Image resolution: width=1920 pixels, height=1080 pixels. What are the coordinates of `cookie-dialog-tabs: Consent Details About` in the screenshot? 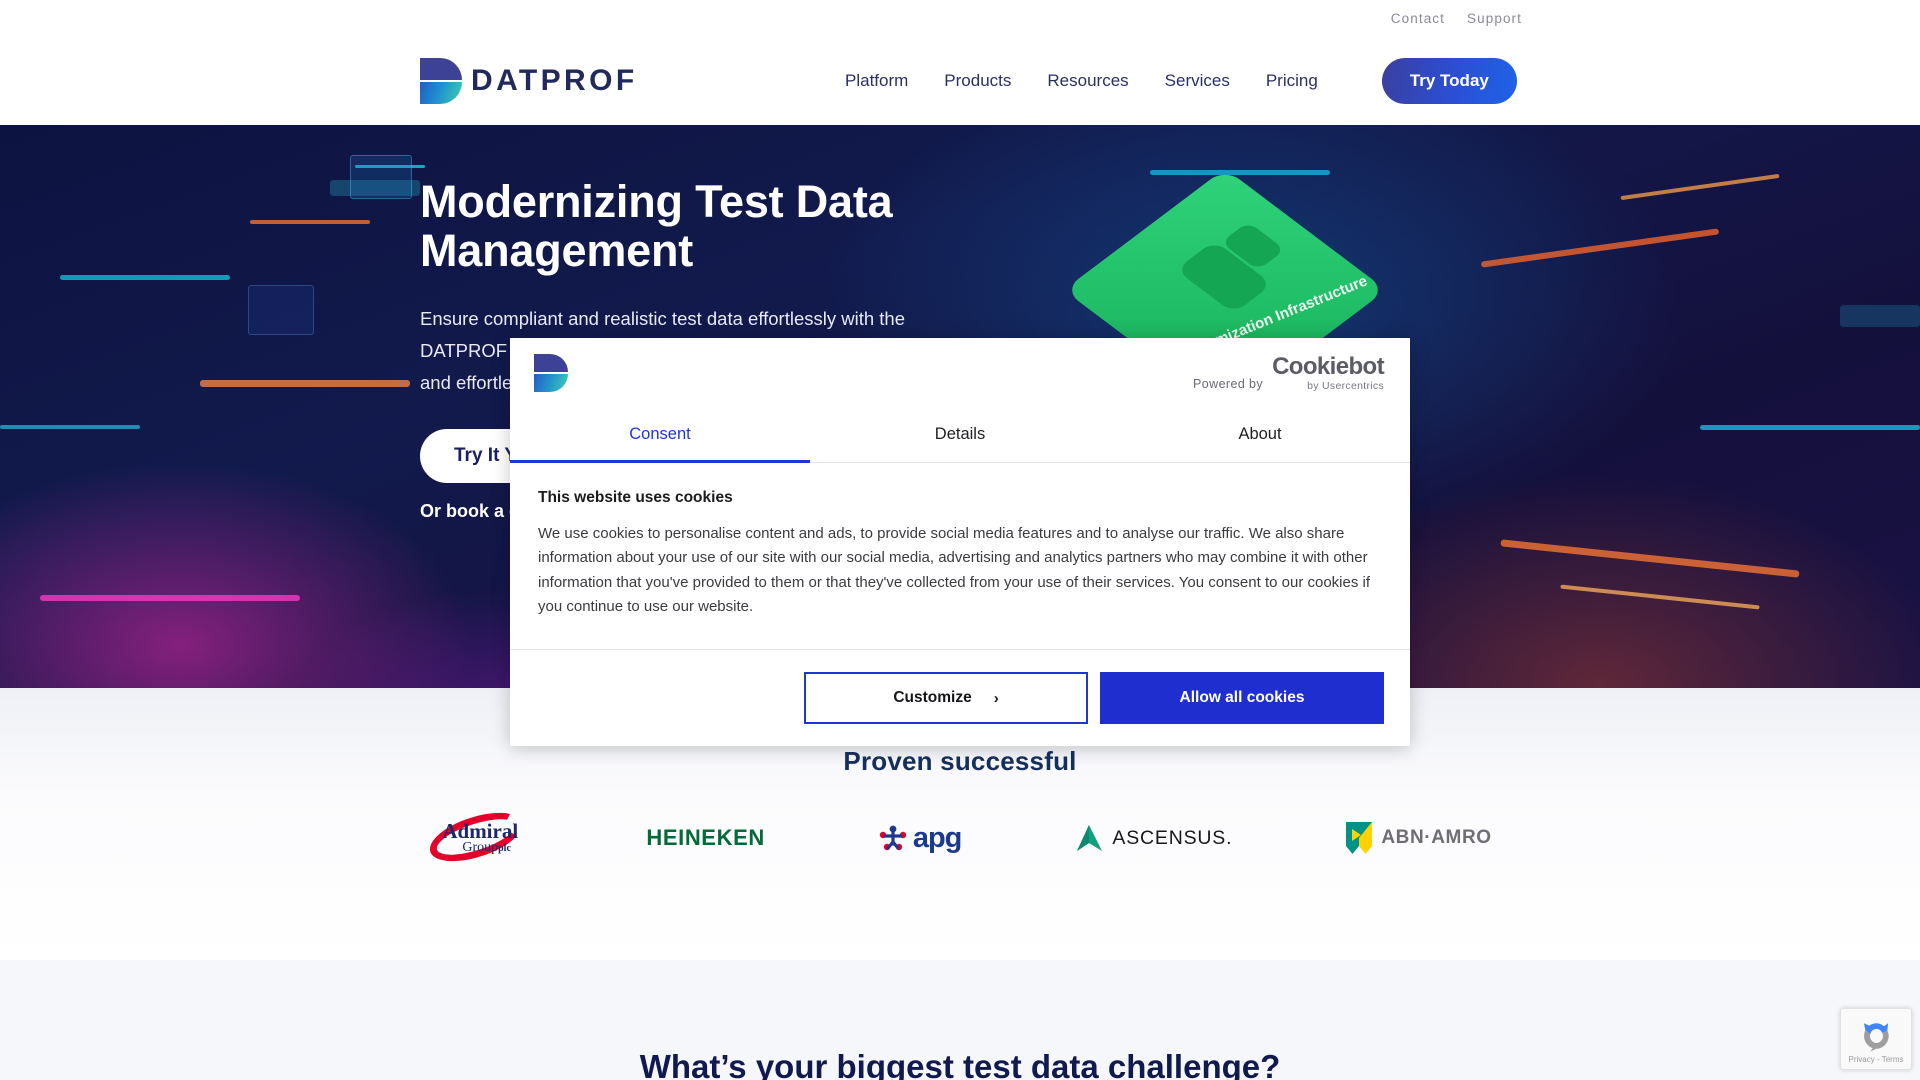 It's located at (960, 435).